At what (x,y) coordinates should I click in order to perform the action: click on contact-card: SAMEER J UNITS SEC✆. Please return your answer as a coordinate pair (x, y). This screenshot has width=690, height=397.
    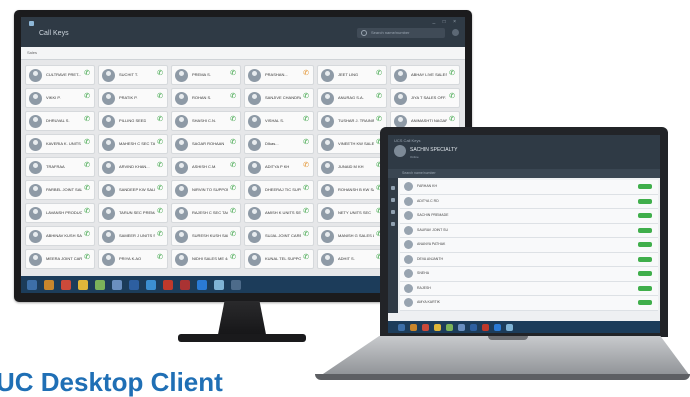
    Looking at the image, I should click on (133, 236).